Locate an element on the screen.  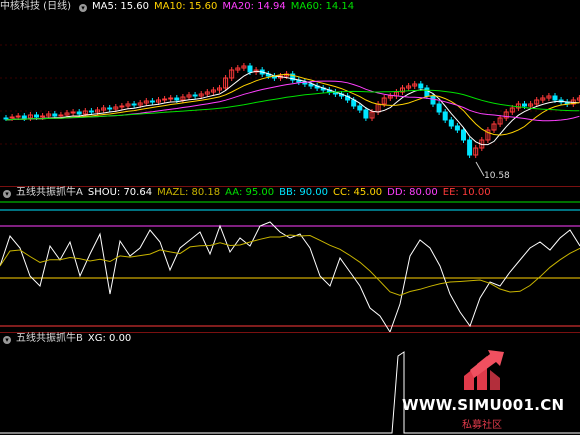
aa-label: AA: 95.00 is located at coordinates (250, 192).